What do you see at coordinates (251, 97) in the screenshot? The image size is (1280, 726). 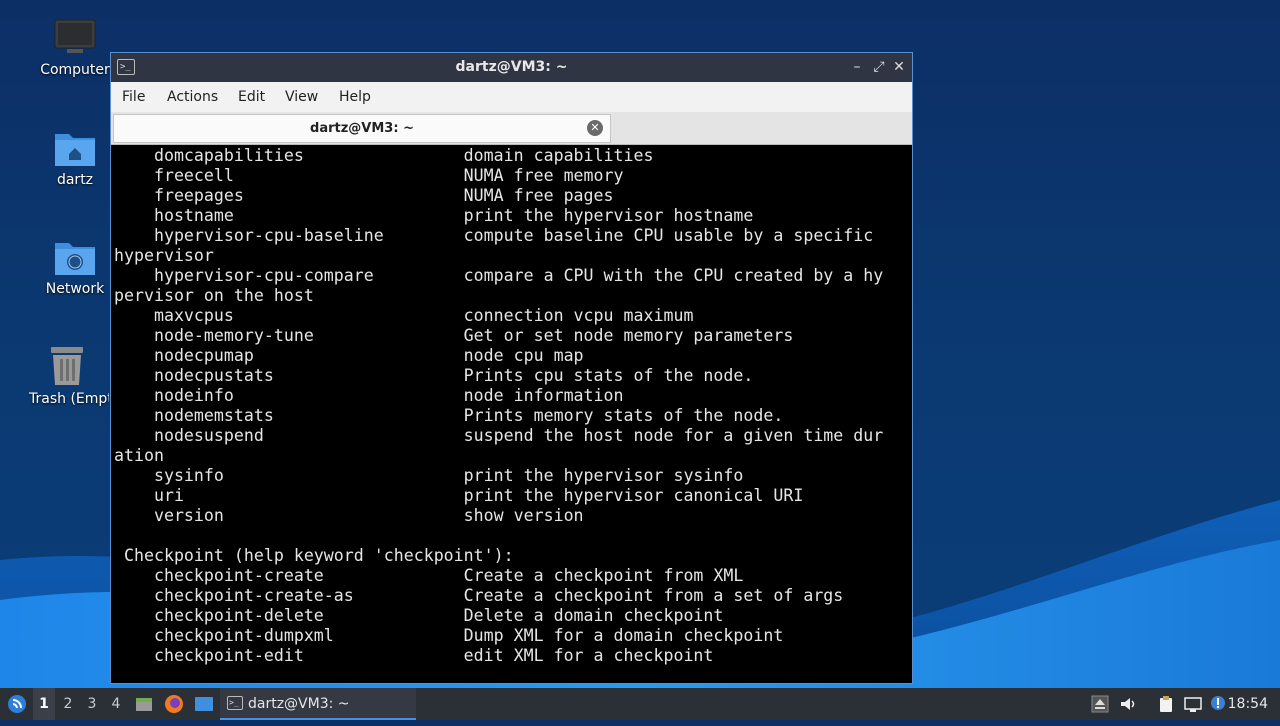 I see `menu-edit: Edit` at bounding box center [251, 97].